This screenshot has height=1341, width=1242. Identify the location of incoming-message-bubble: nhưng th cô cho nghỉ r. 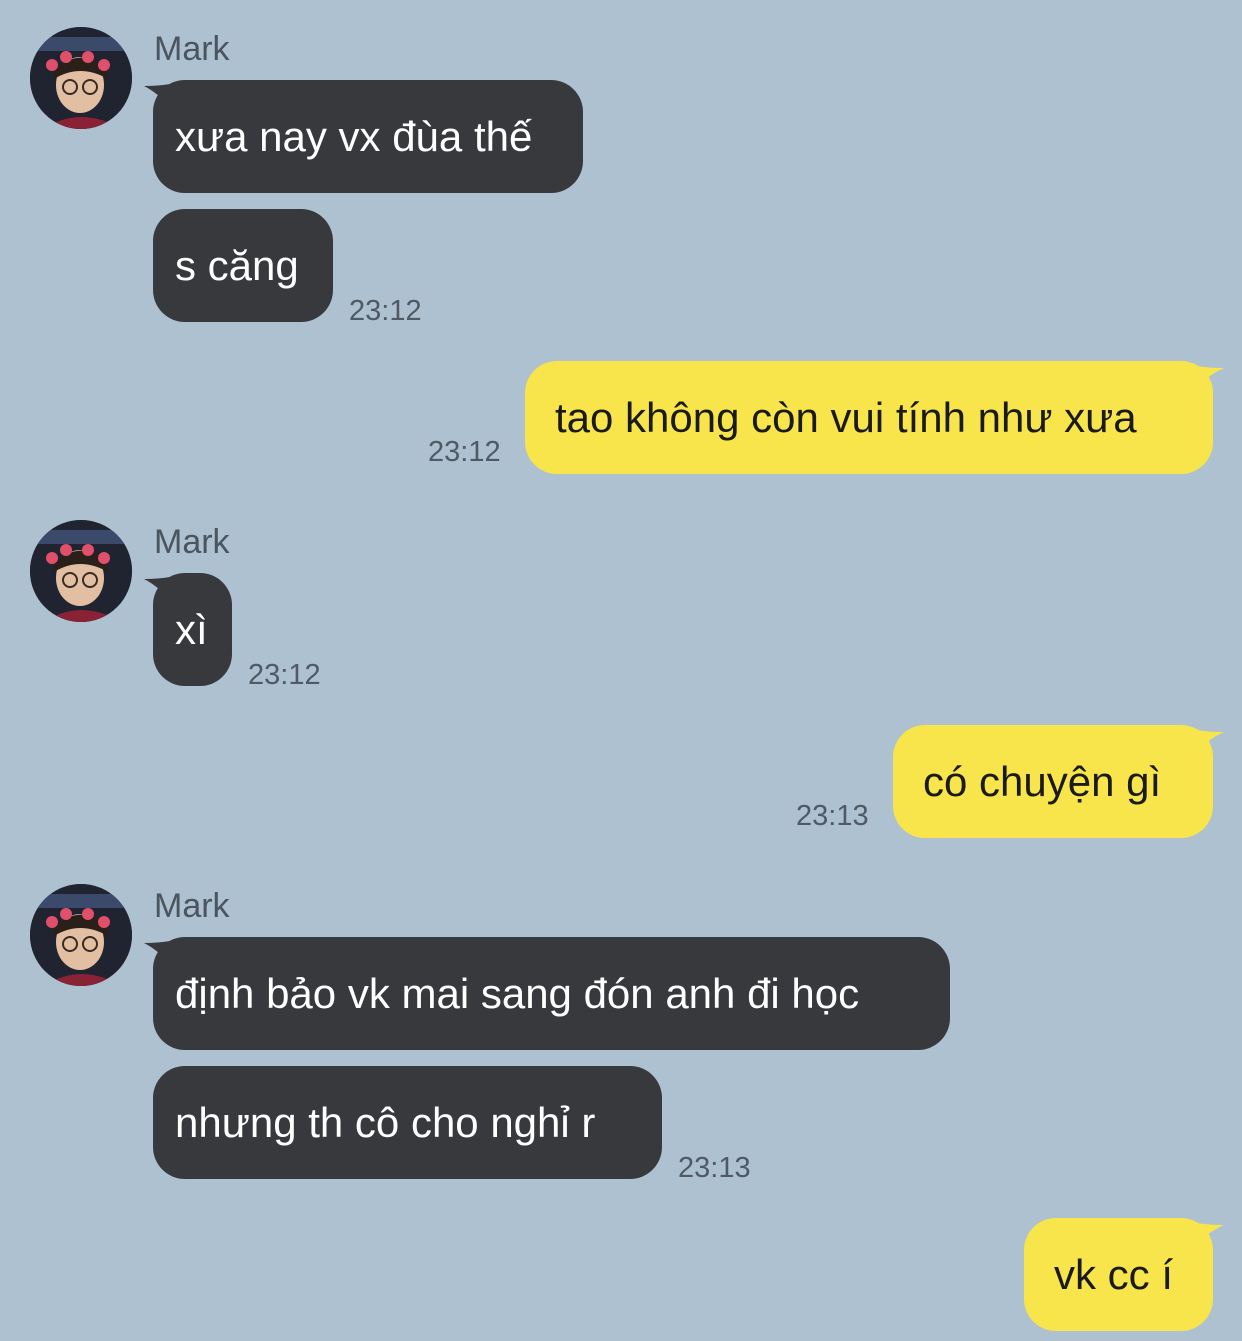
(407, 1122).